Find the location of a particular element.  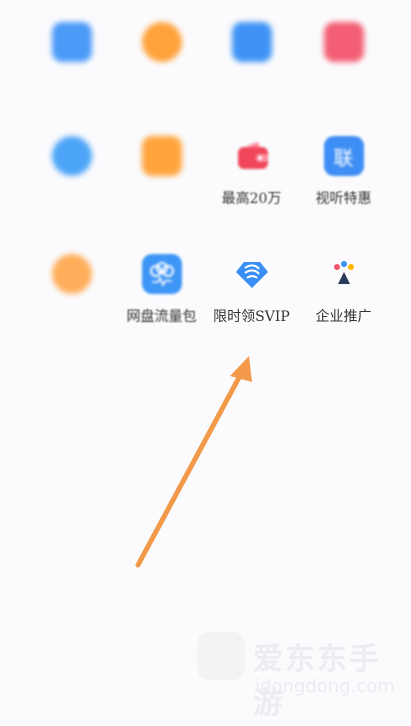

pointer-arrow is located at coordinates (193, 462).